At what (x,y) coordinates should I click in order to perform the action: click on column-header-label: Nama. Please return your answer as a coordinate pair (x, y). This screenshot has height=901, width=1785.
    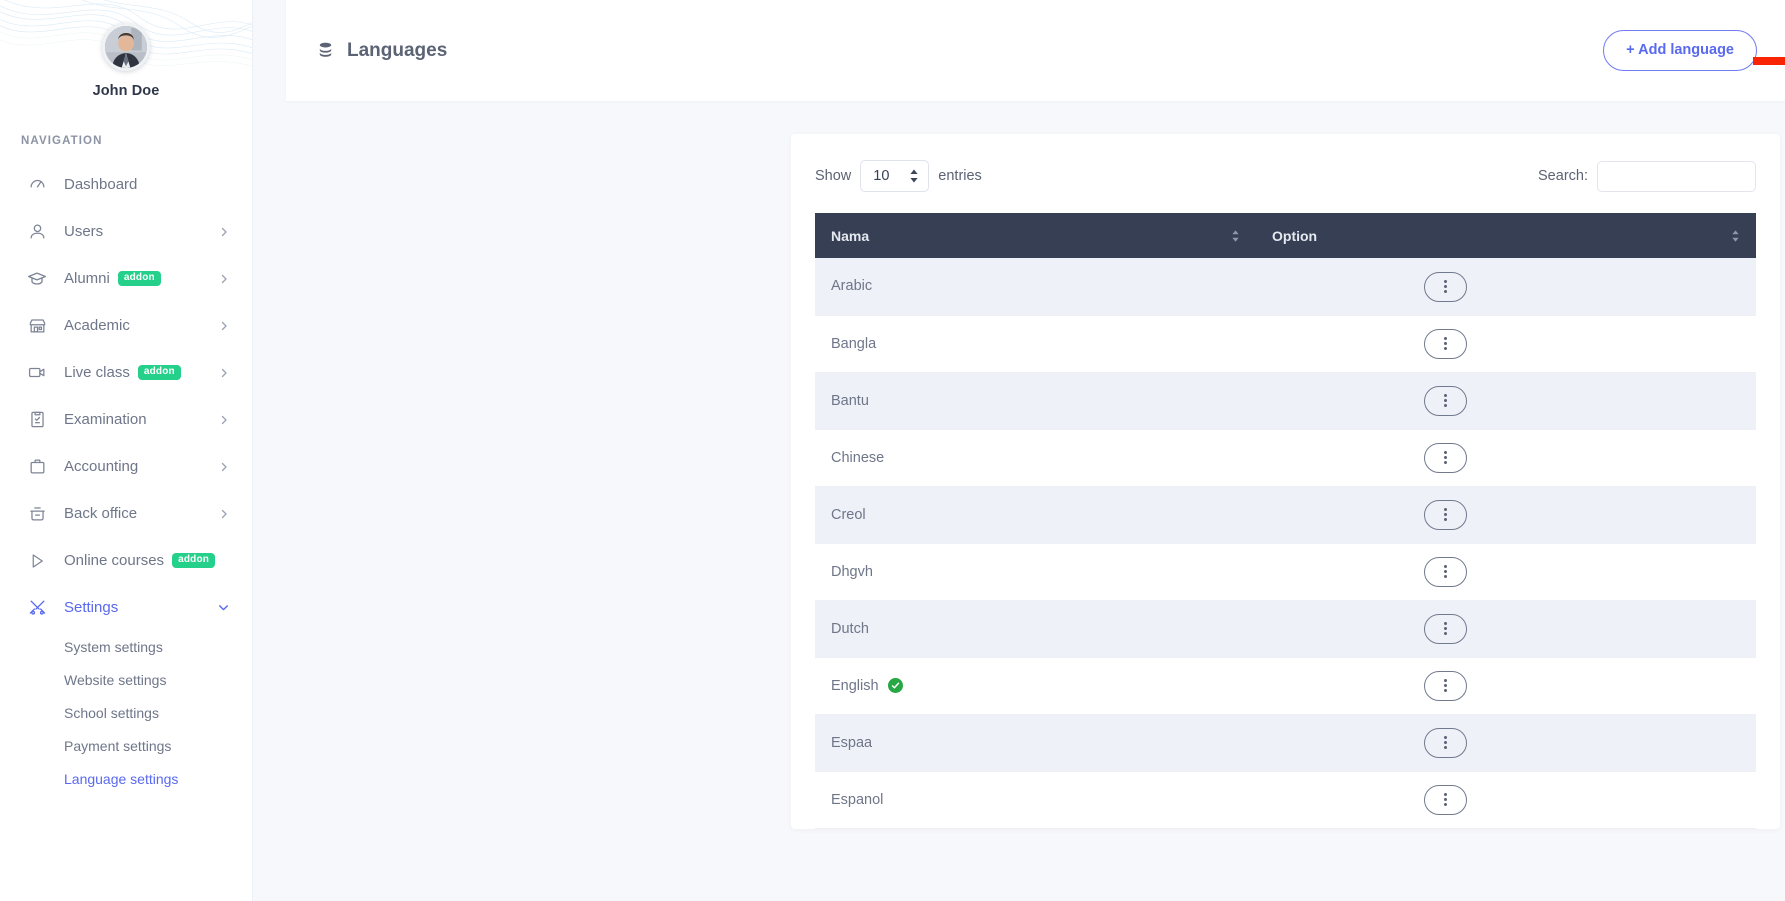
    Looking at the image, I should click on (850, 235).